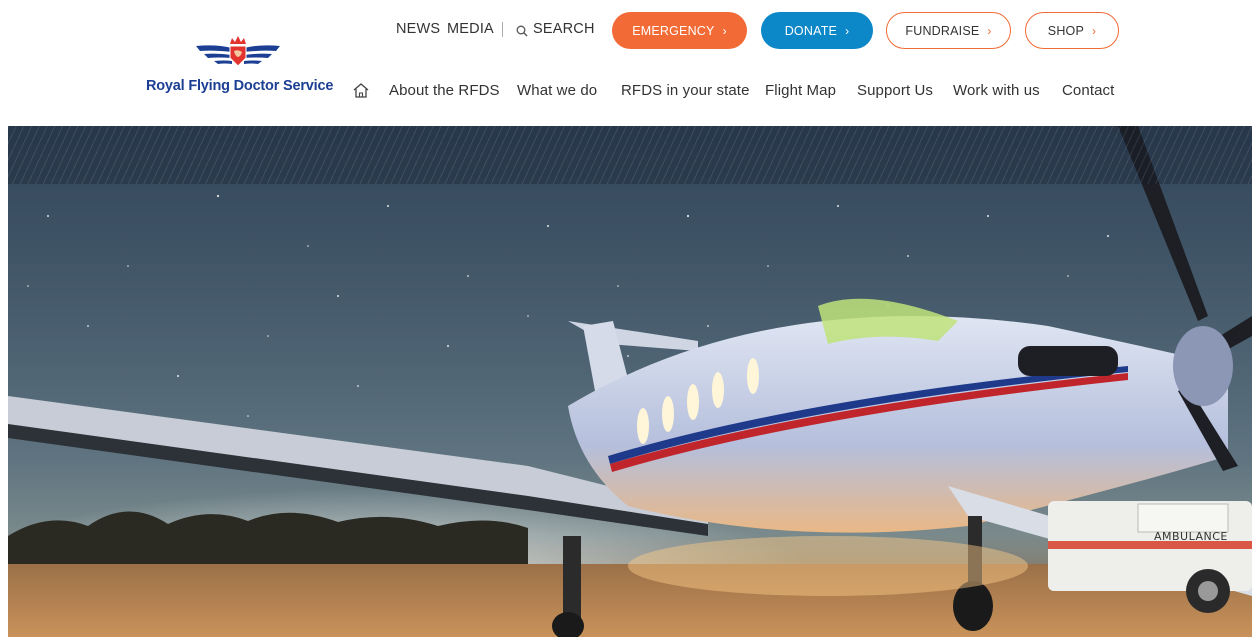 This screenshot has width=1252, height=637. What do you see at coordinates (996, 90) in the screenshot?
I see `nav-item-work-with-us: Work with us` at bounding box center [996, 90].